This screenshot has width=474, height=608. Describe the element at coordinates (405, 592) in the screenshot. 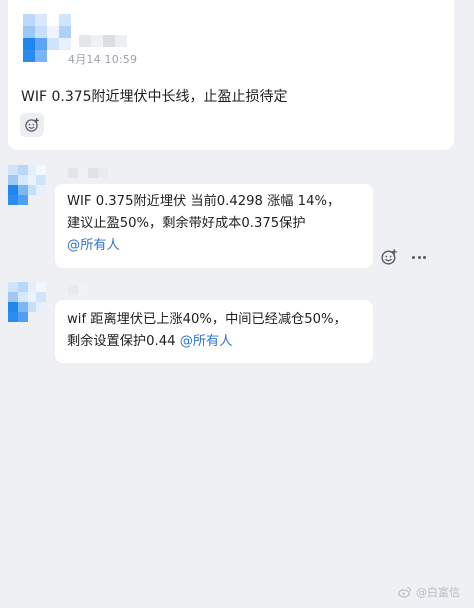

I see `weibo-logo-icon` at that location.